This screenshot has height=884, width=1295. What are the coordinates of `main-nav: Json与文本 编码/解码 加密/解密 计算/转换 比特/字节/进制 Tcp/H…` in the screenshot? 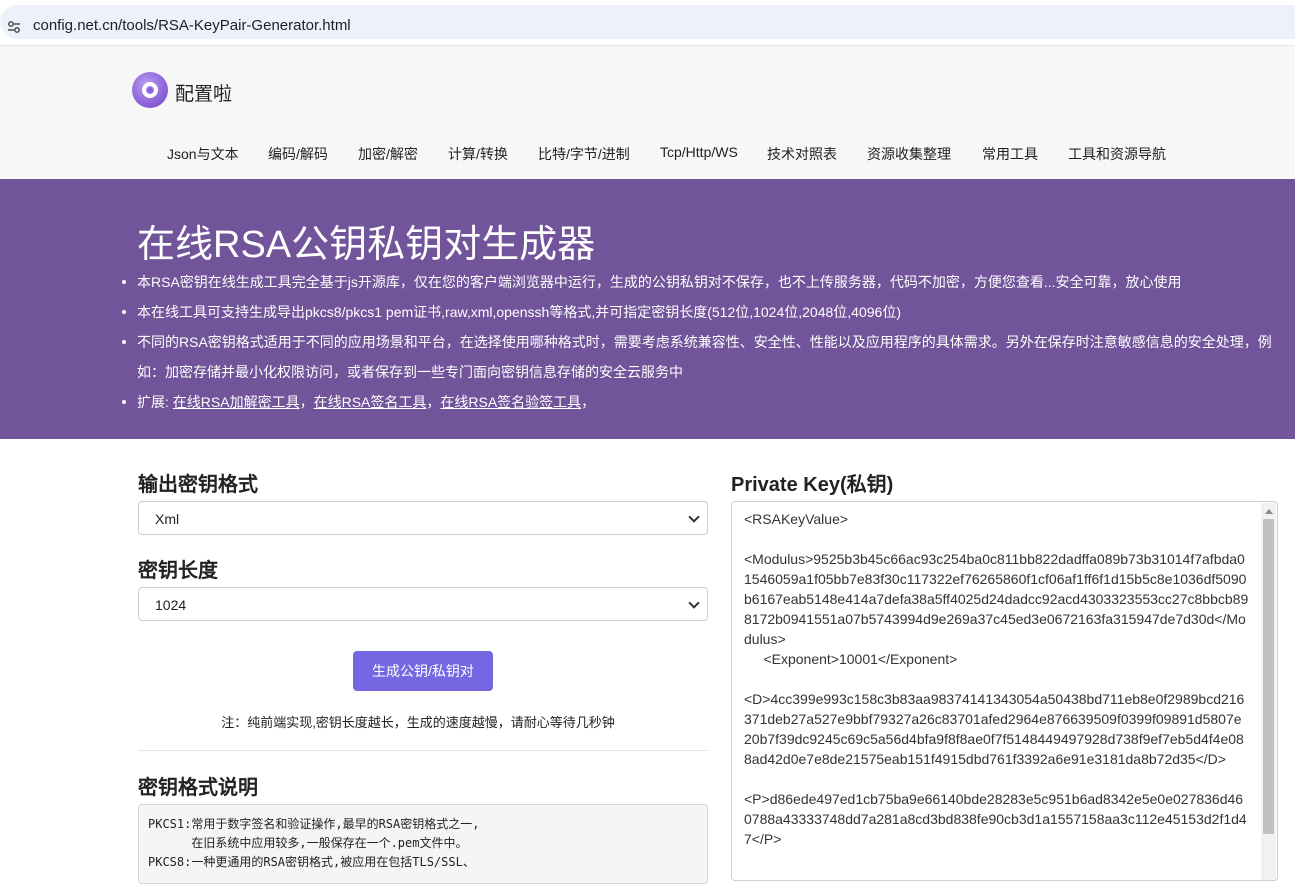 It's located at (647, 154).